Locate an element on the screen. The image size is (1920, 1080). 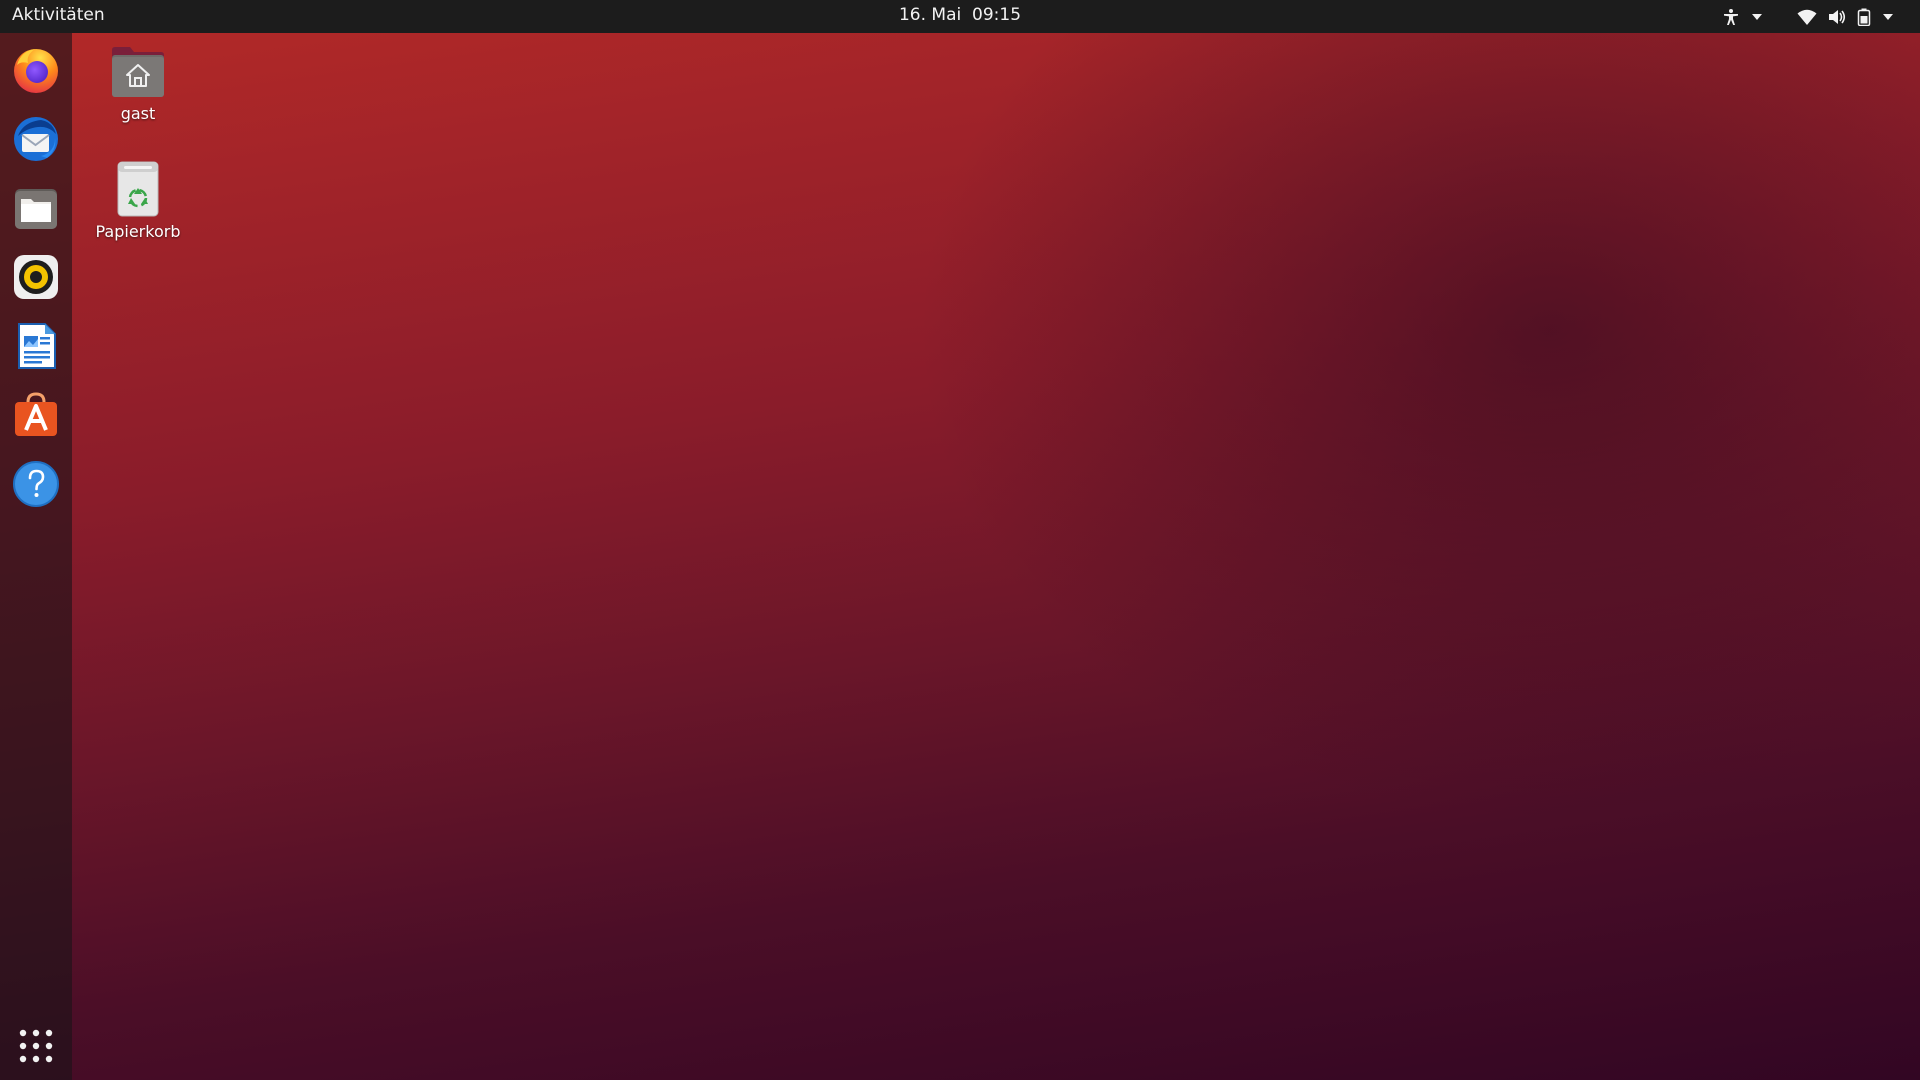
dock is located at coordinates (36, 556).